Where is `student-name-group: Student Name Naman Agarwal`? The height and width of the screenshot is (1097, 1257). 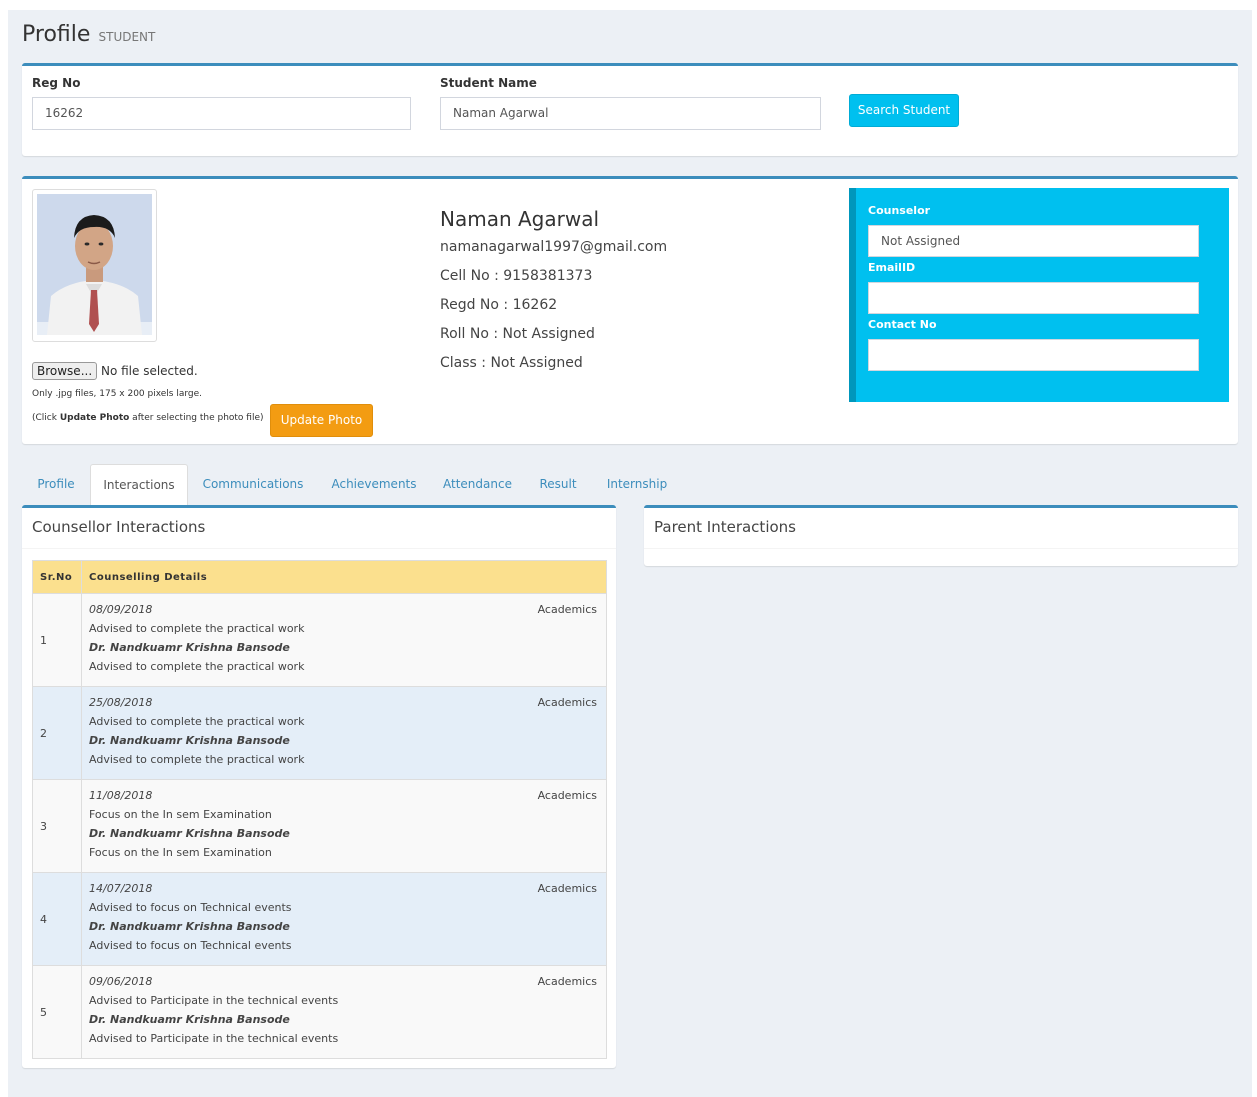 student-name-group: Student Name Naman Agarwal is located at coordinates (630, 103).